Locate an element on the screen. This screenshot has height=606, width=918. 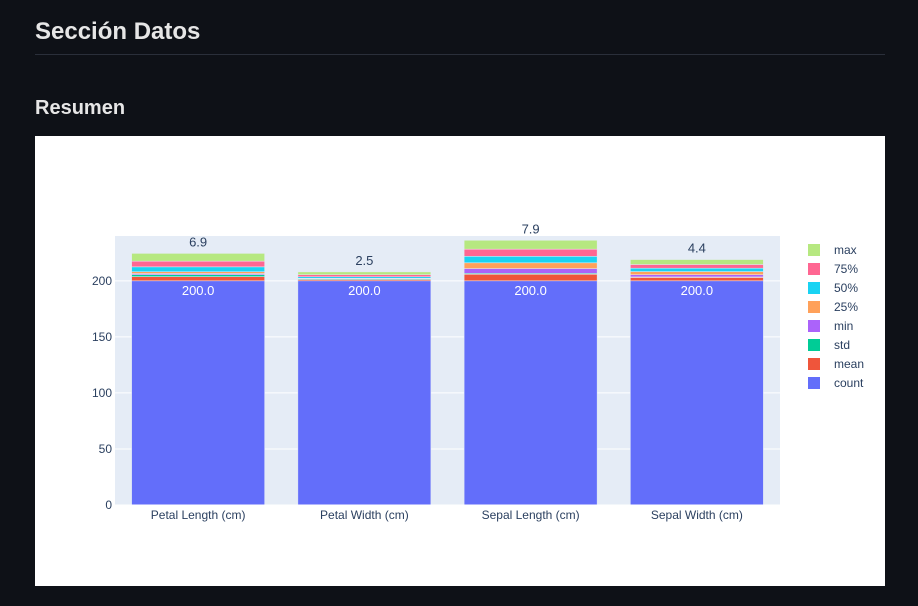
bar-segment-std is located at coordinates (198, 275).